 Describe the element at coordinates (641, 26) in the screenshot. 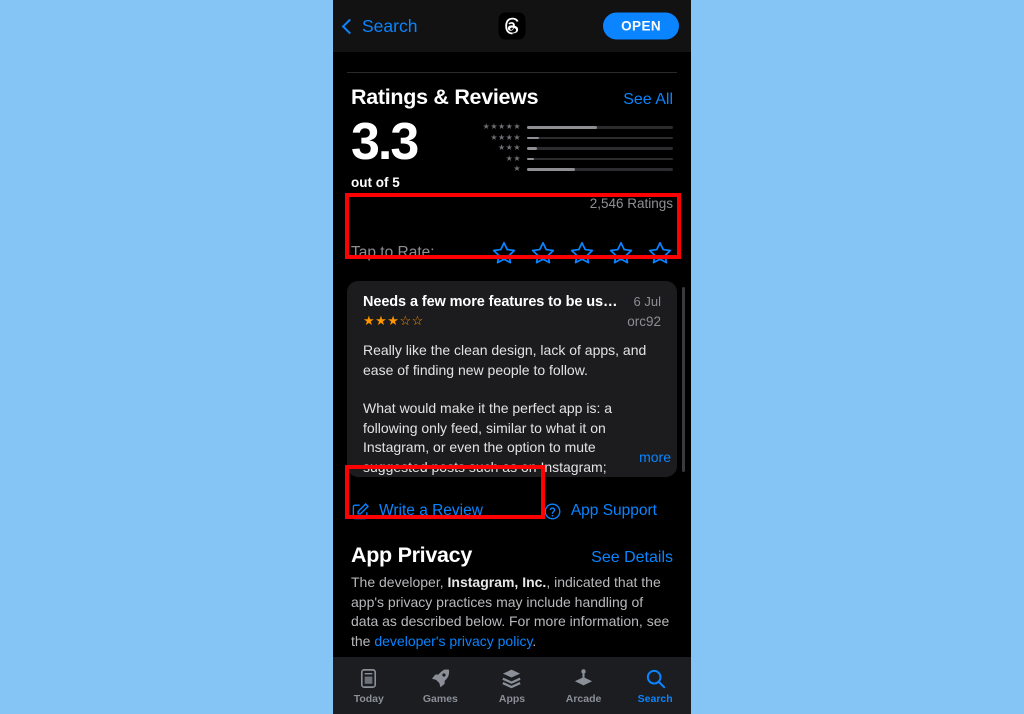

I see `open-app-button: OPEN` at that location.